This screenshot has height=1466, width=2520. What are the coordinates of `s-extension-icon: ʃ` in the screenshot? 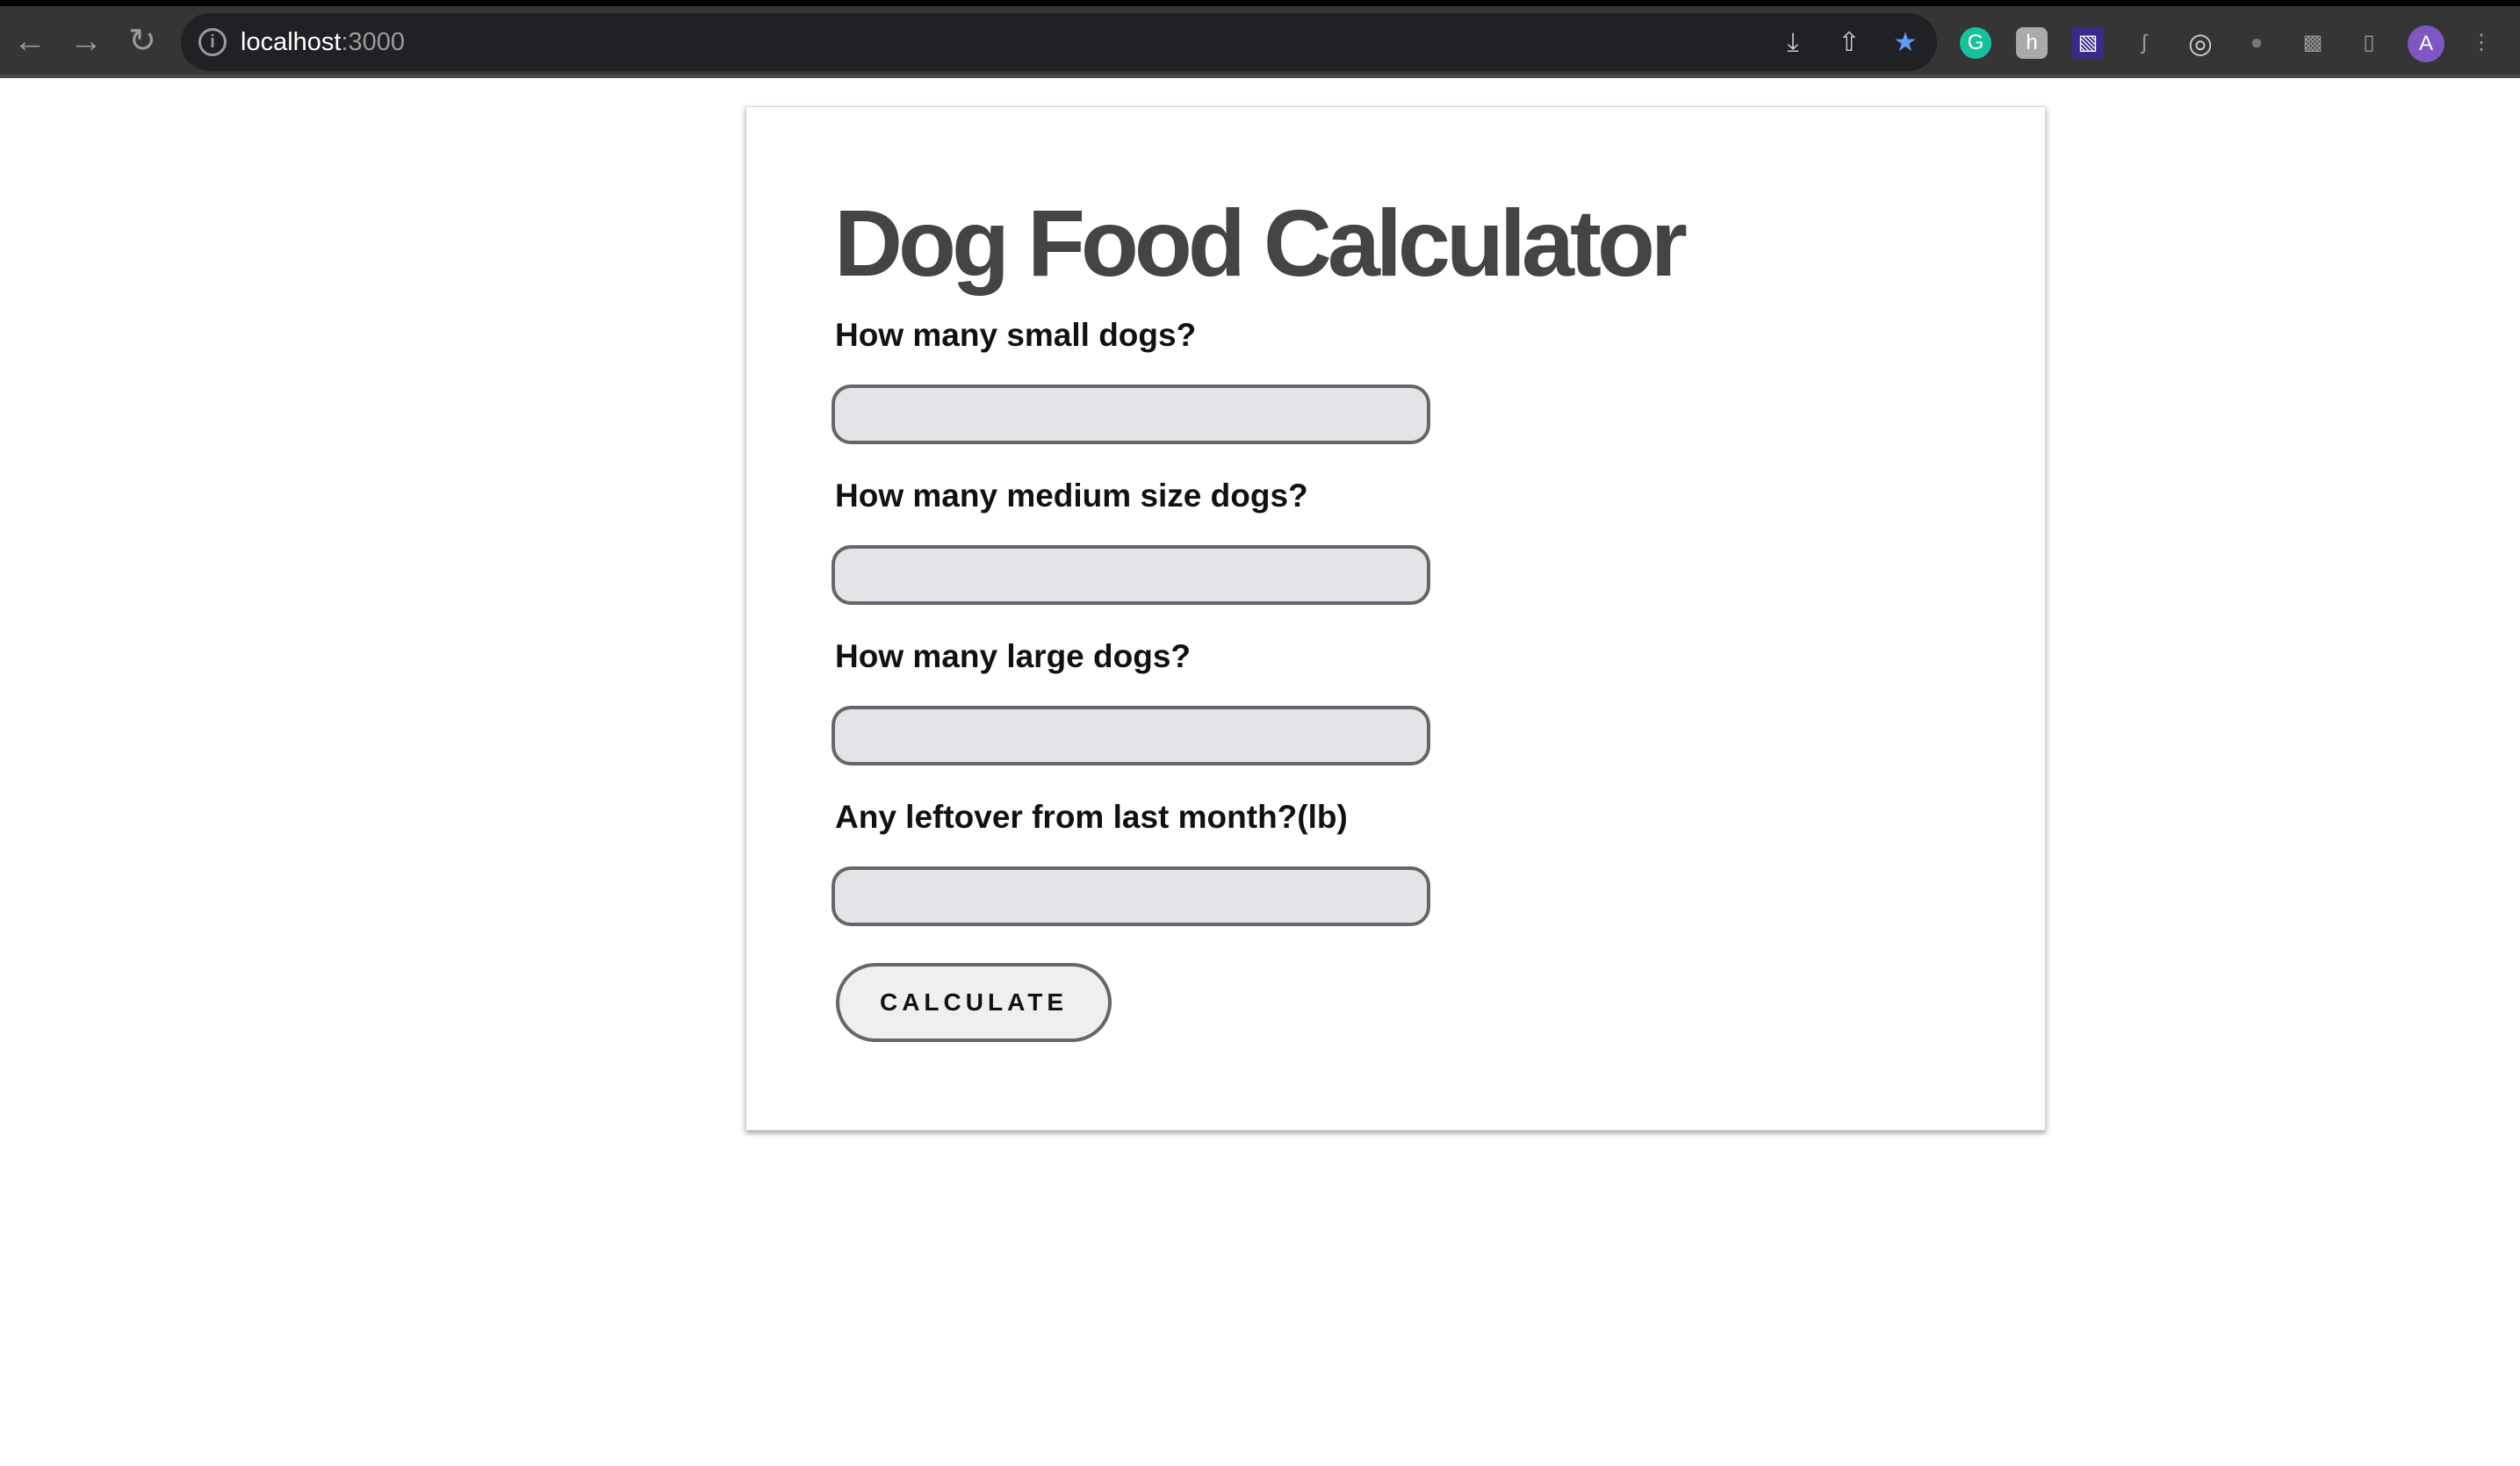 It's located at (2144, 43).